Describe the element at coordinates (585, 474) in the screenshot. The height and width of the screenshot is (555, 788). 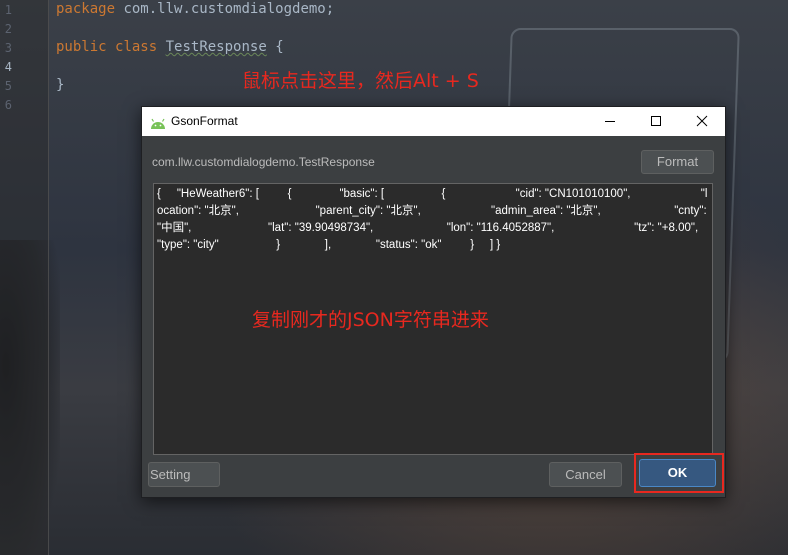
I see `cancel-button: Cancel` at that location.